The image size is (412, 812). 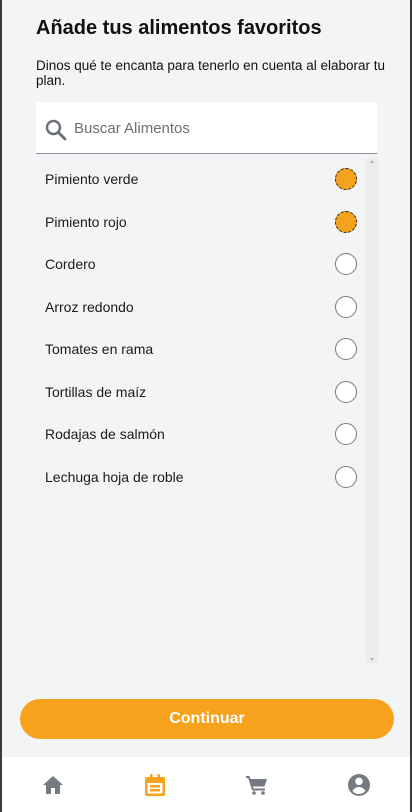 What do you see at coordinates (56, 130) in the screenshot?
I see `search-icon` at bounding box center [56, 130].